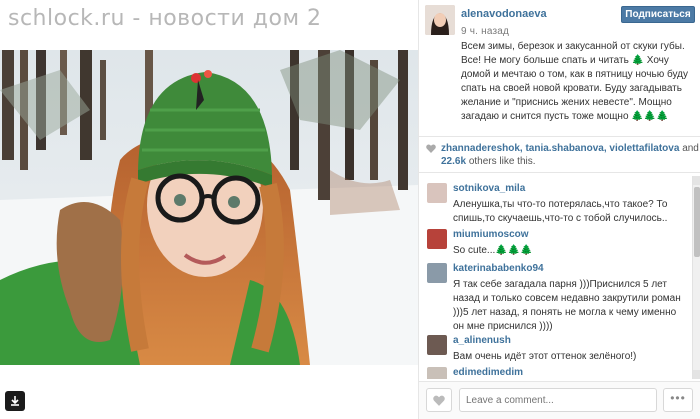 This screenshot has width=700, height=419. I want to click on comment-footer: •••, so click(559, 400).